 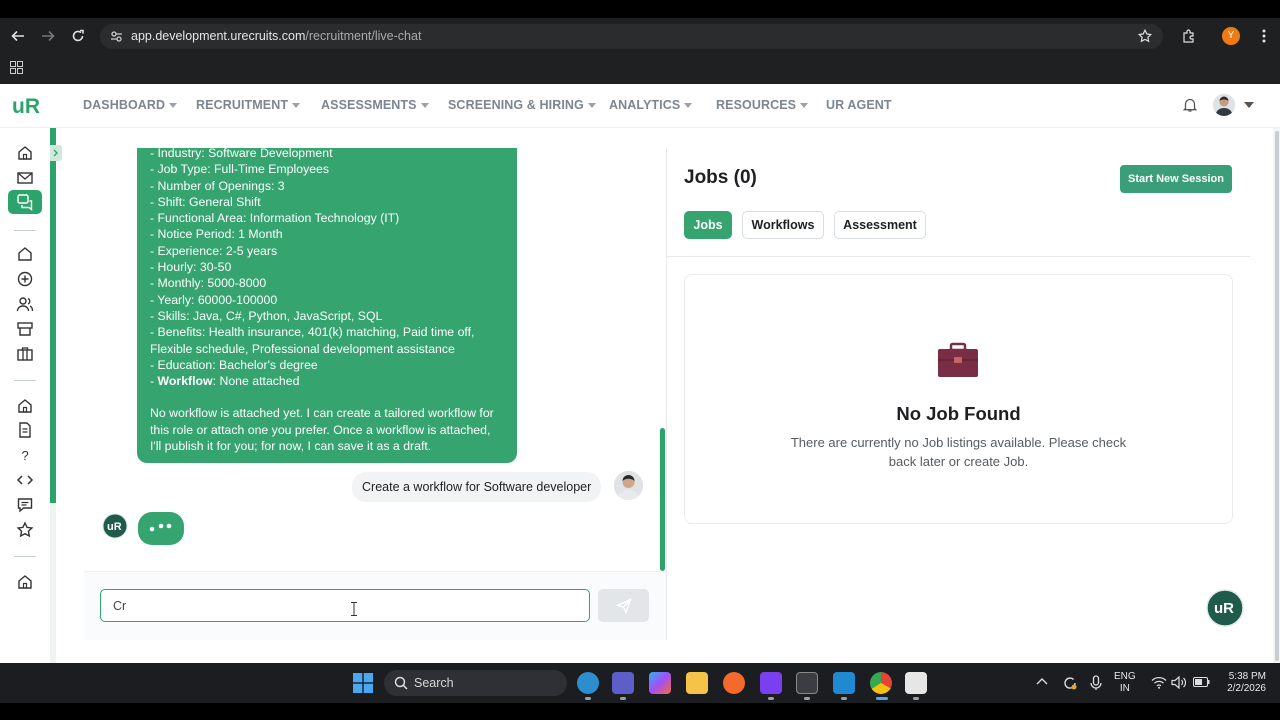 I want to click on nav-analytics: ANALYTICS, so click(x=651, y=105).